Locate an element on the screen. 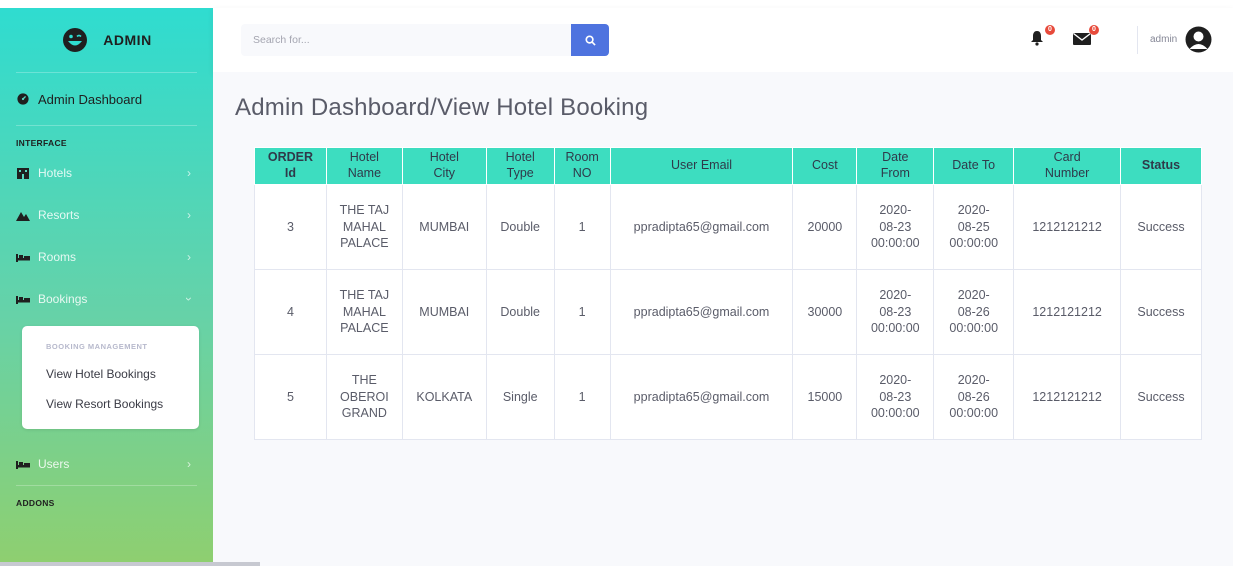 This screenshot has height=566, width=1233. hotel-icon is located at coordinates (23, 173).